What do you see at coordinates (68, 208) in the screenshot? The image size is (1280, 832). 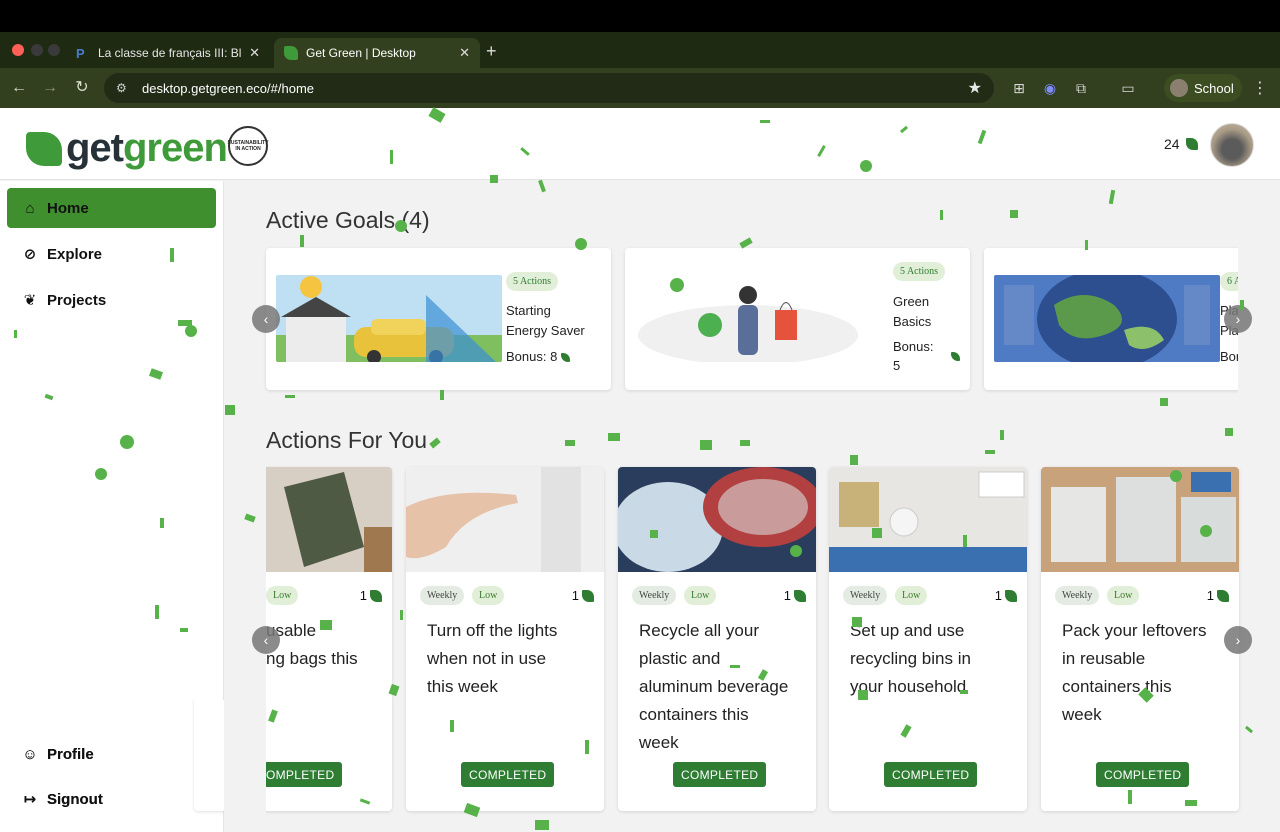 I see `sidebar-item-label: Home` at bounding box center [68, 208].